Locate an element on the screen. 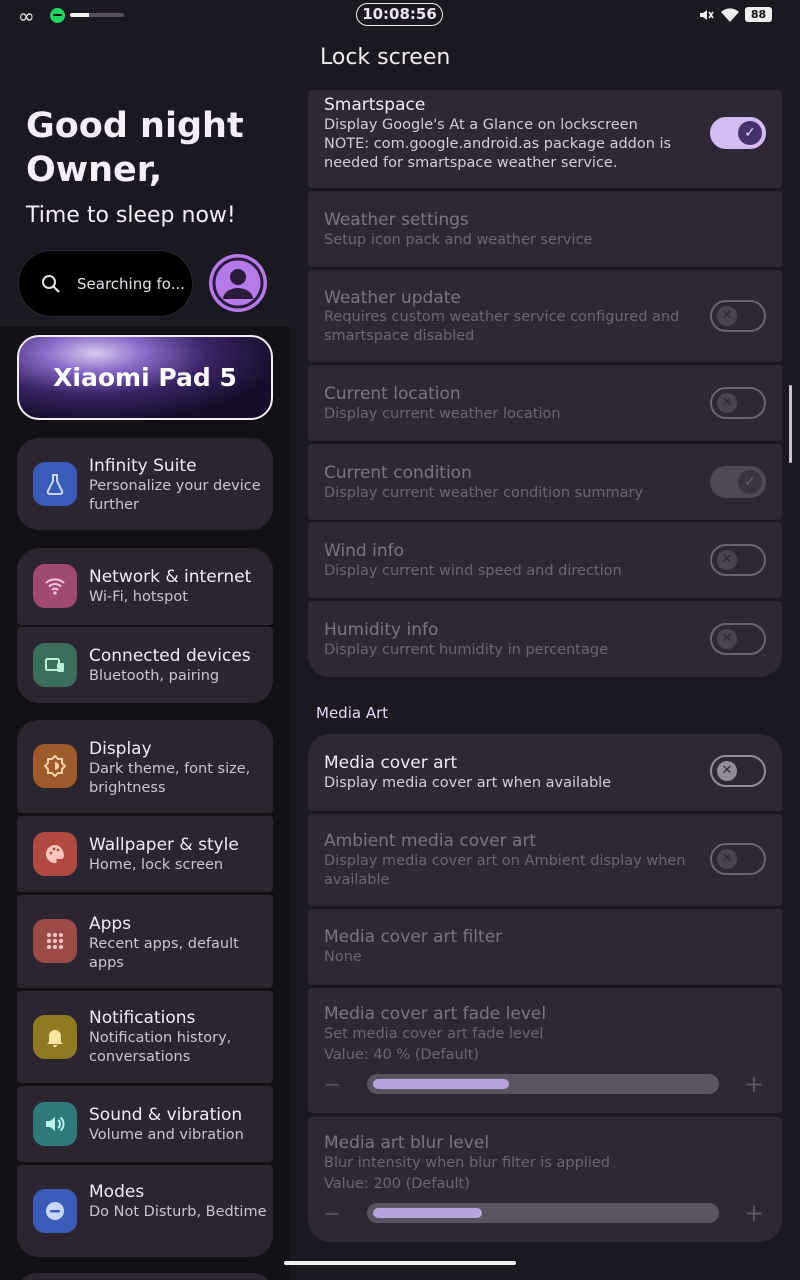  setting-media-cover-art-filter: Media cover art filter None is located at coordinates (545, 947).